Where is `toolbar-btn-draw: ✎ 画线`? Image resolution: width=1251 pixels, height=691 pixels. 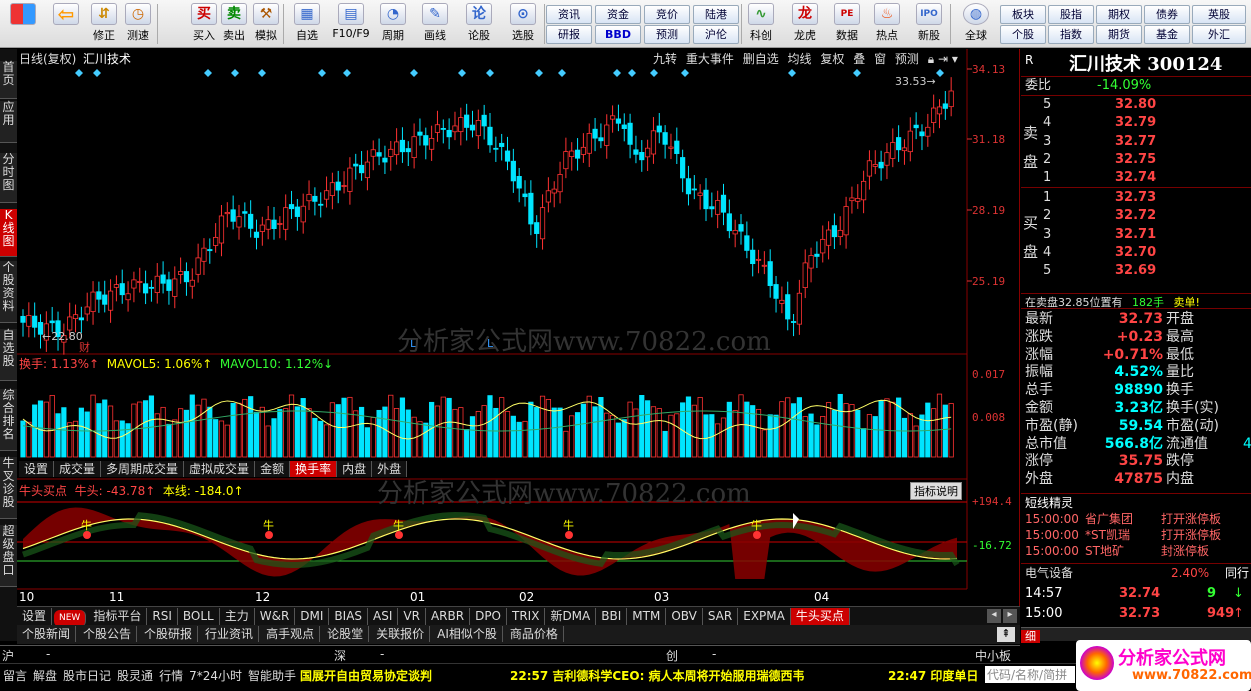 toolbar-btn-draw: ✎ 画线 is located at coordinates (435, 24).